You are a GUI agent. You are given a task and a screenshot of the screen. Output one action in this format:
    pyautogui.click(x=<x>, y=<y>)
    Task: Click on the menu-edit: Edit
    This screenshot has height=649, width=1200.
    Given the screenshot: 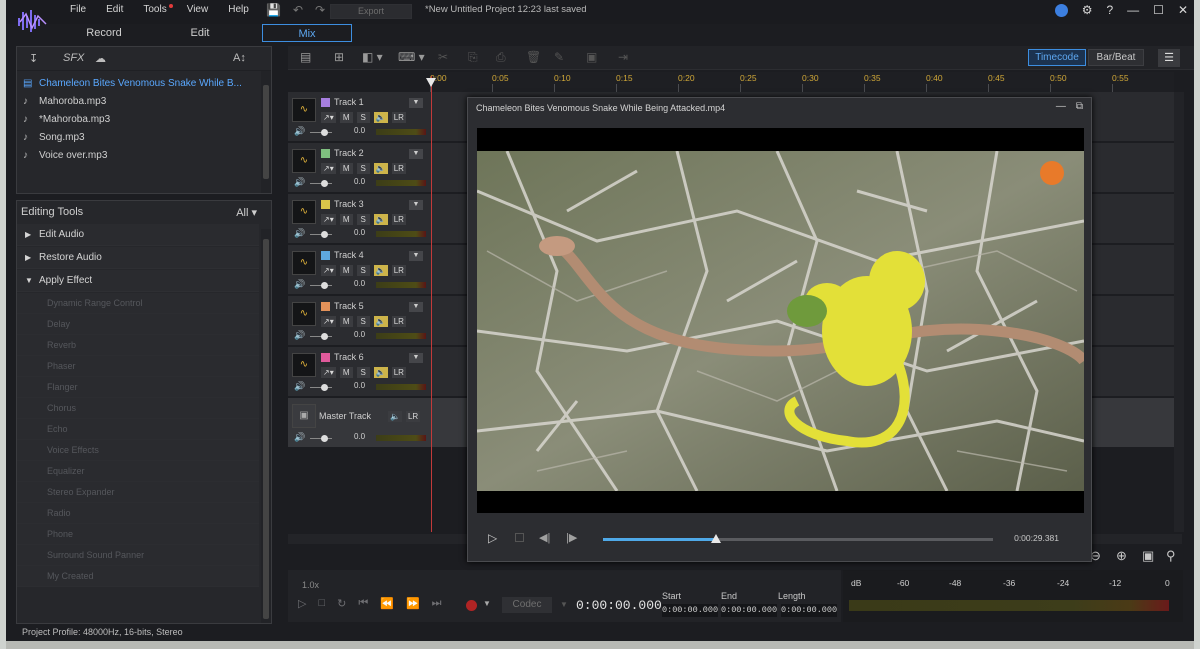 What is the action you would take?
    pyautogui.click(x=114, y=9)
    